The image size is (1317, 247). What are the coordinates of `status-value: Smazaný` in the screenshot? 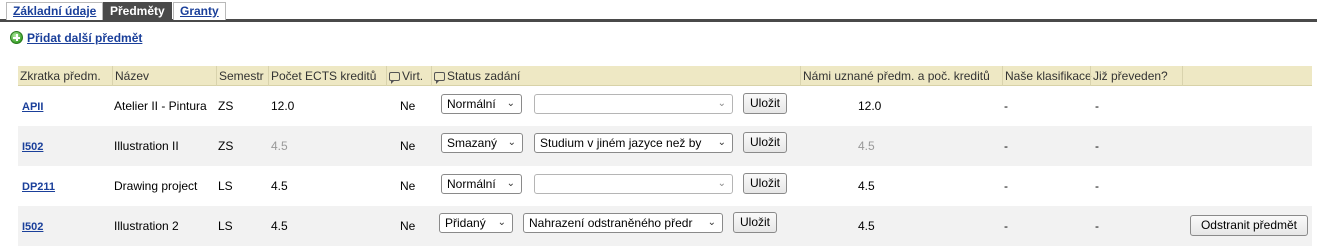 It's located at (472, 143).